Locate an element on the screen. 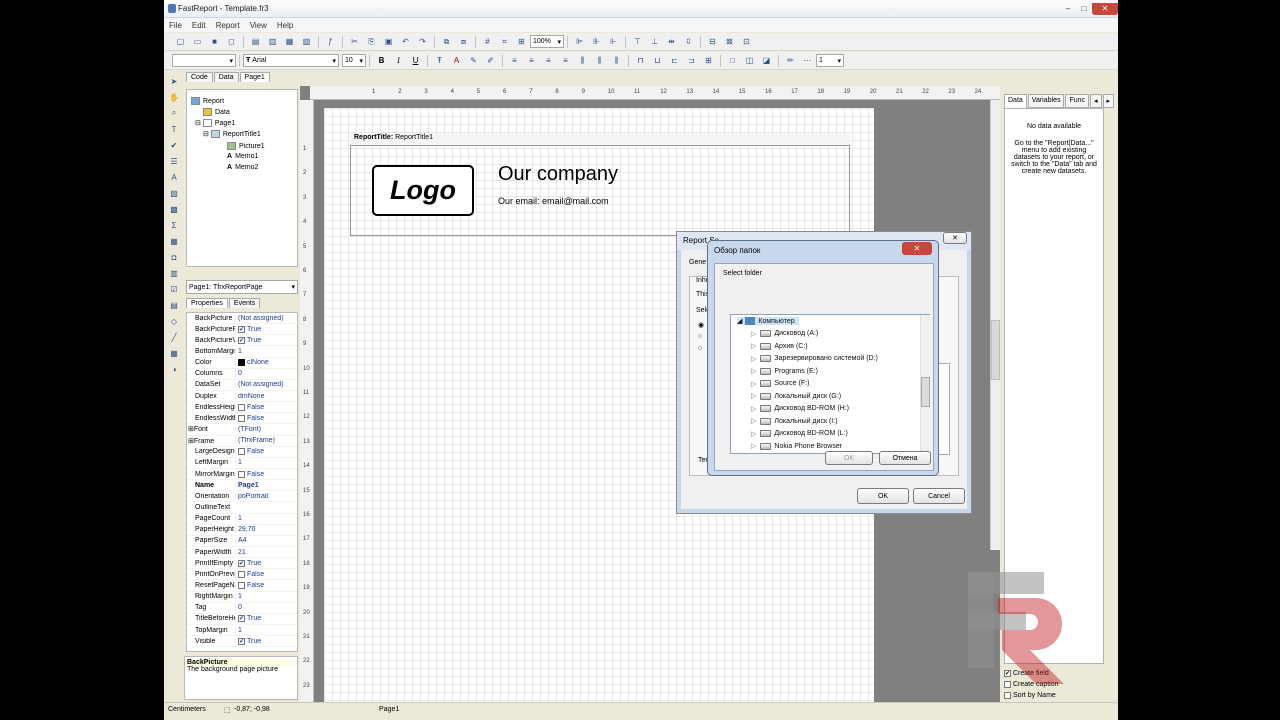 Image resolution: width=1280 pixels, height=720 pixels. folder-item-drive: ▷ Source (F:) is located at coordinates (780, 384).